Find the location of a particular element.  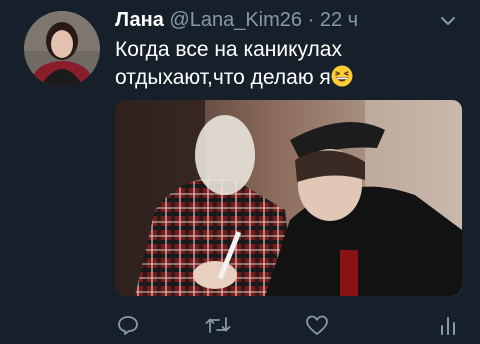

retweet-icon is located at coordinates (218, 325).